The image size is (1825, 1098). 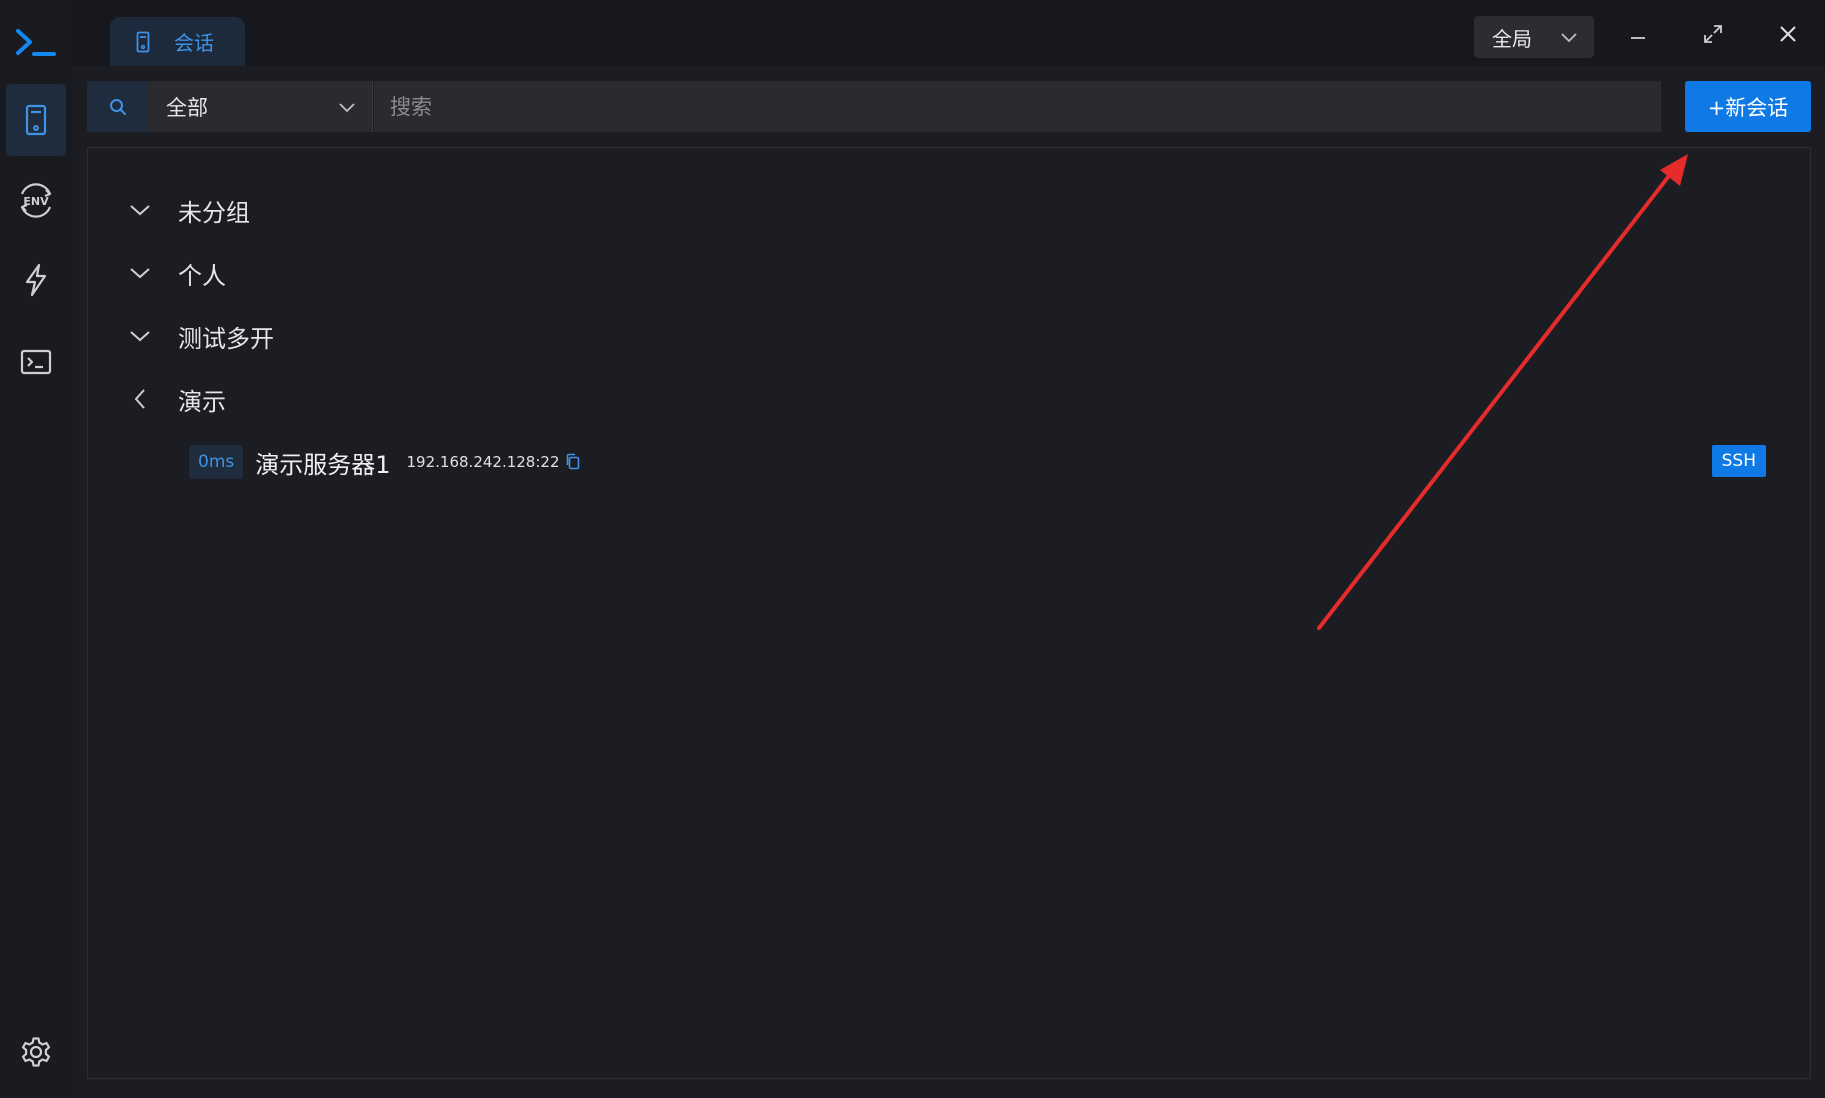 I want to click on rail-item-terminal, so click(x=36, y=362).